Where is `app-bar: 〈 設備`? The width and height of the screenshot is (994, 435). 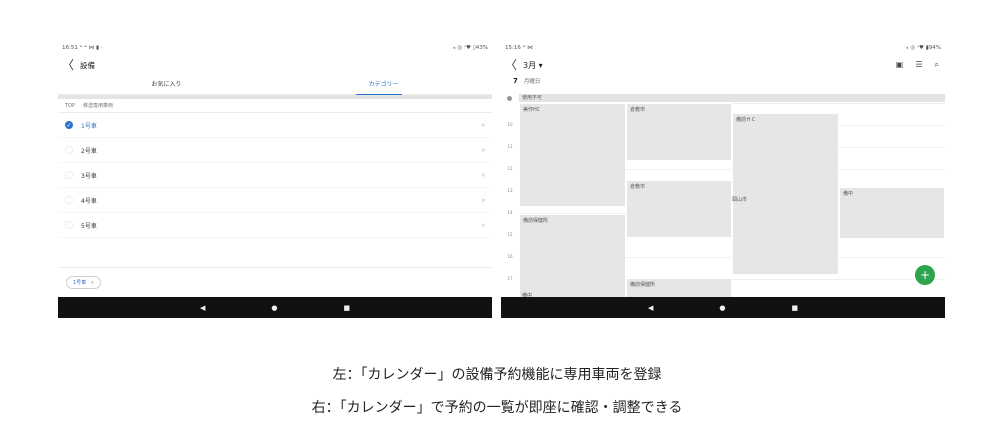 app-bar: 〈 設備 is located at coordinates (275, 65).